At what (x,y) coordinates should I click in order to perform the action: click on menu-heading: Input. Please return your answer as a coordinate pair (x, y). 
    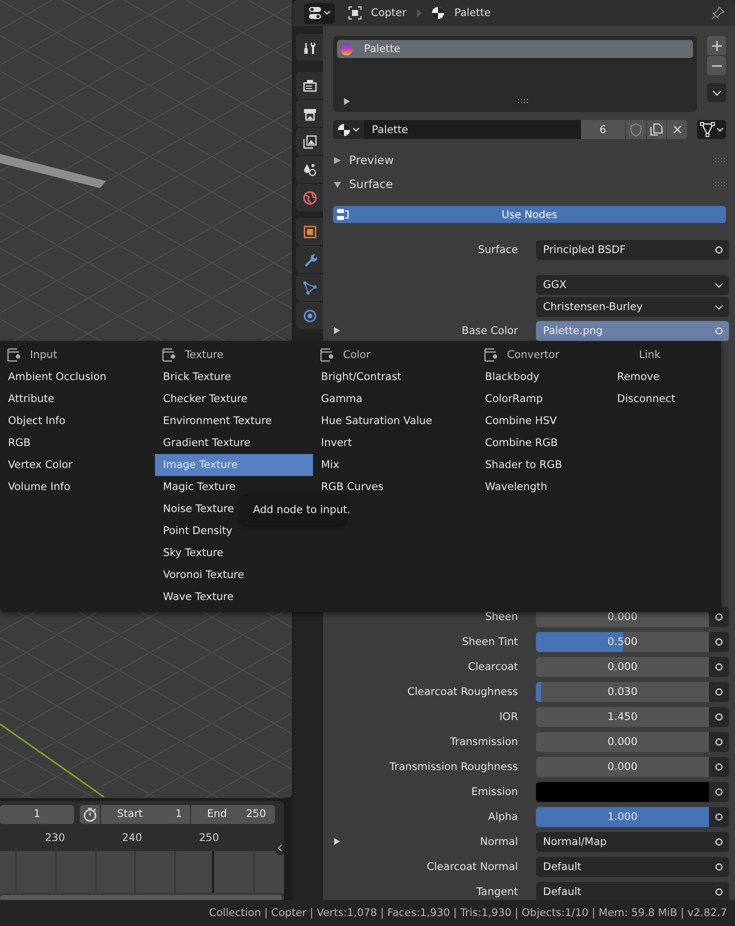
    Looking at the image, I should click on (44, 355).